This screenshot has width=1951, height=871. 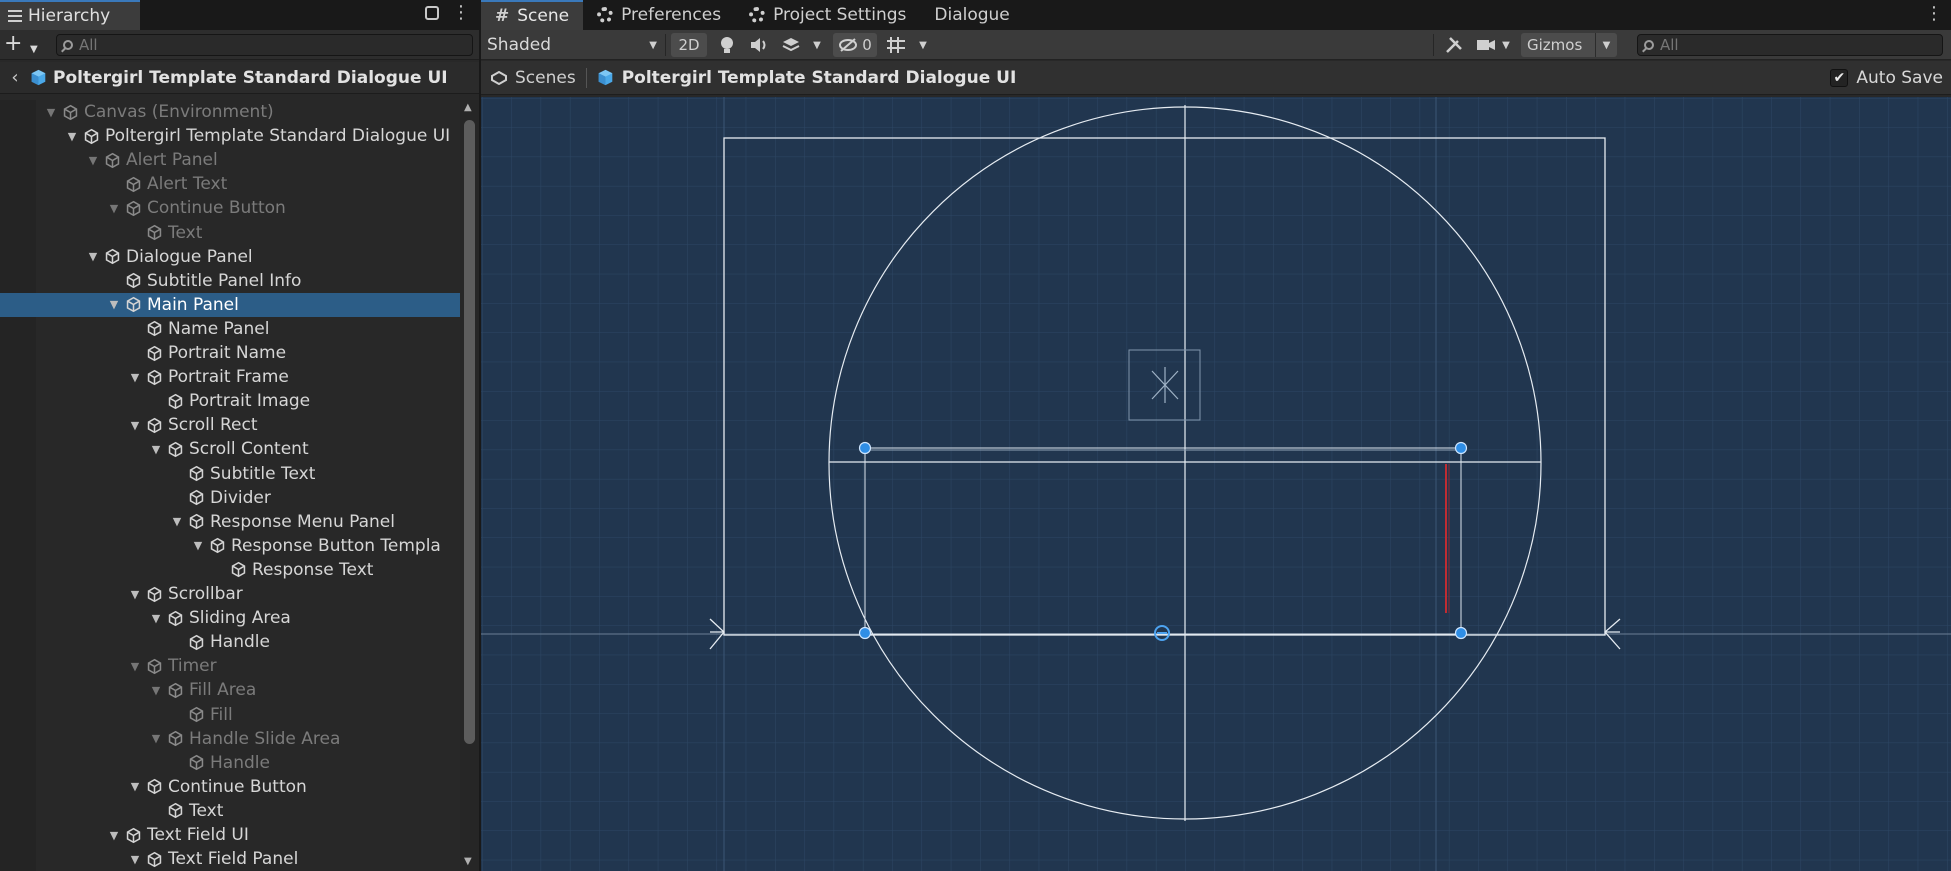 What do you see at coordinates (230, 184) in the screenshot?
I see `hierarchy-item: Alert Text` at bounding box center [230, 184].